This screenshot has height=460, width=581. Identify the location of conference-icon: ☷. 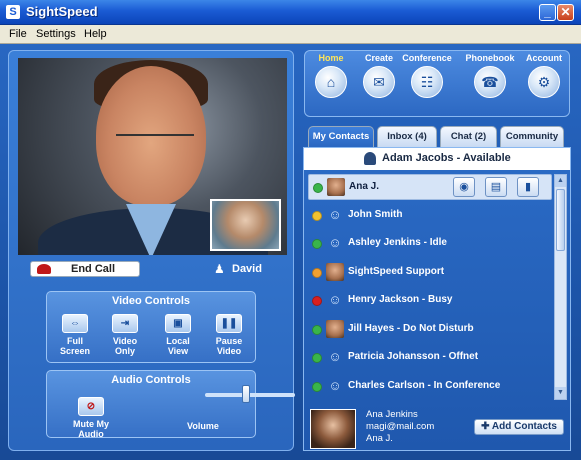
(427, 82).